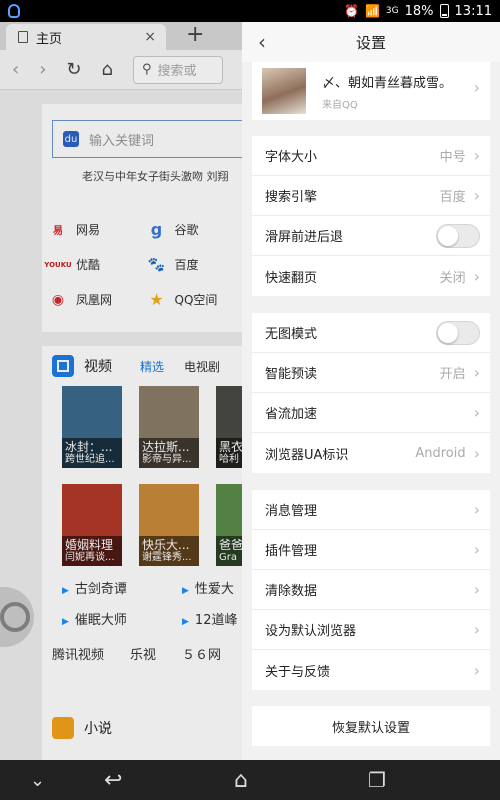 The width and height of the screenshot is (500, 800). I want to click on battery-icon, so click(444, 11).